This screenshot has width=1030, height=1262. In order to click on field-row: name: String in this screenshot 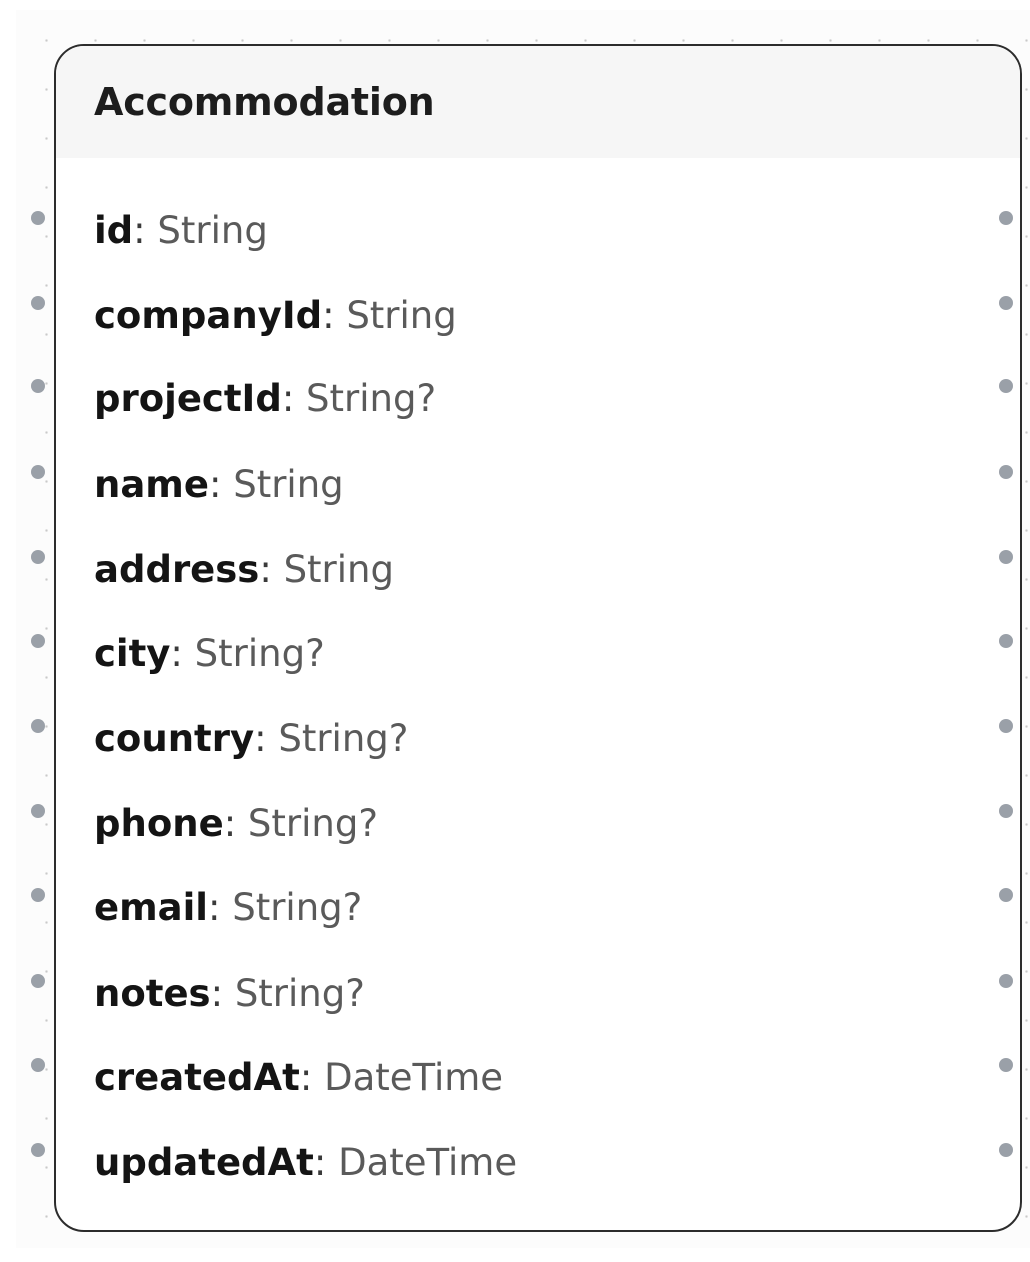, I will do `click(538, 484)`.